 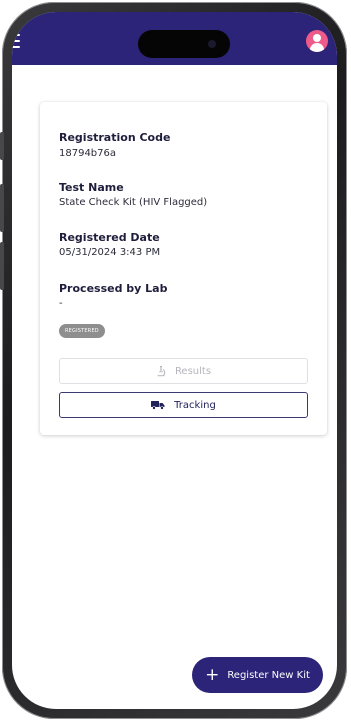 I want to click on app-header, so click(x=174, y=38).